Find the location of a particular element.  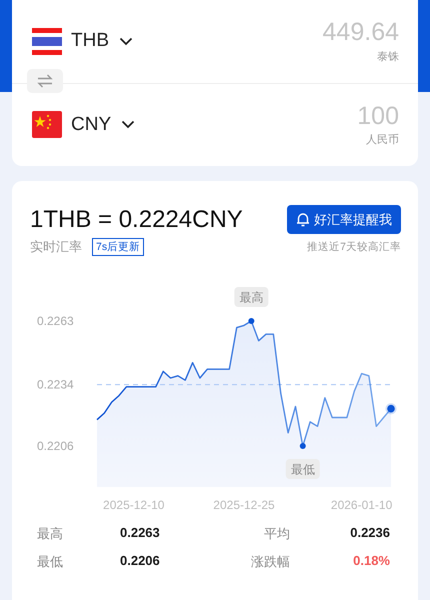

stat-value: 0.2206 is located at coordinates (140, 561).